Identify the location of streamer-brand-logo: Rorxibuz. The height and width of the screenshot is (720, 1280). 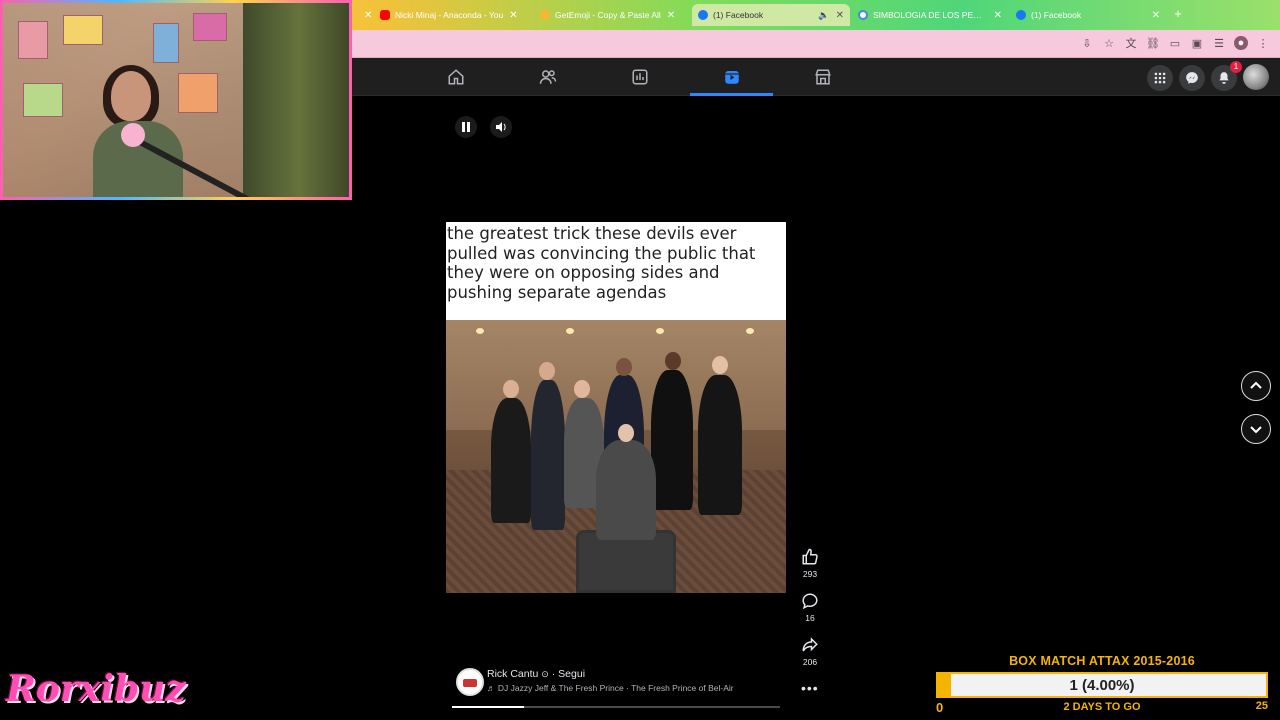
(96, 689).